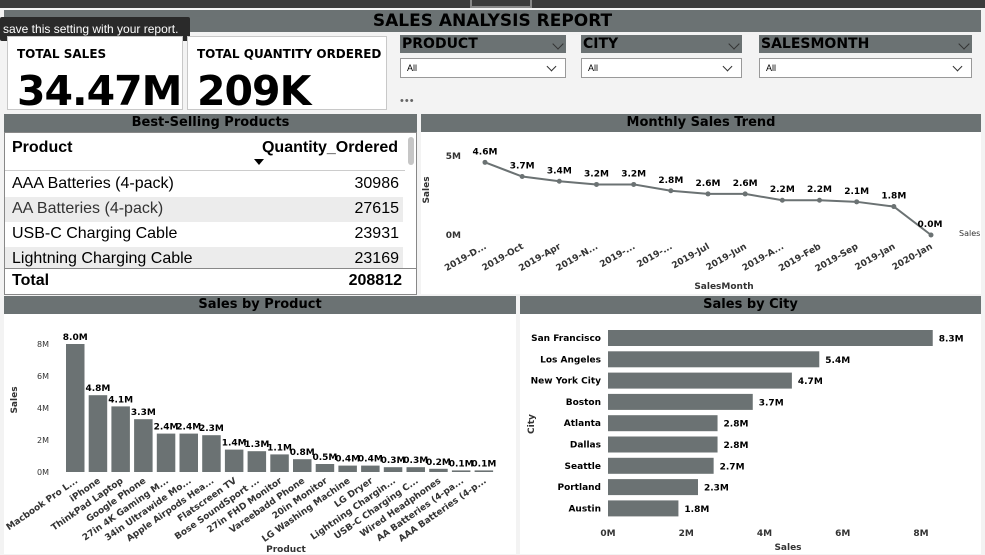 The image size is (985, 555). Describe the element at coordinates (31, 280) in the screenshot. I see `total-label: Total` at that location.